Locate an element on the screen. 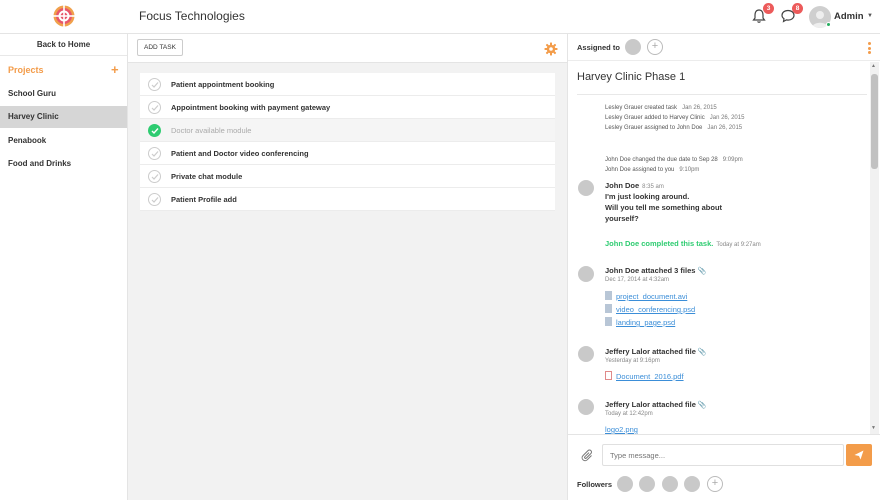  scroll-down-icon: ▼ is located at coordinates (873, 428).